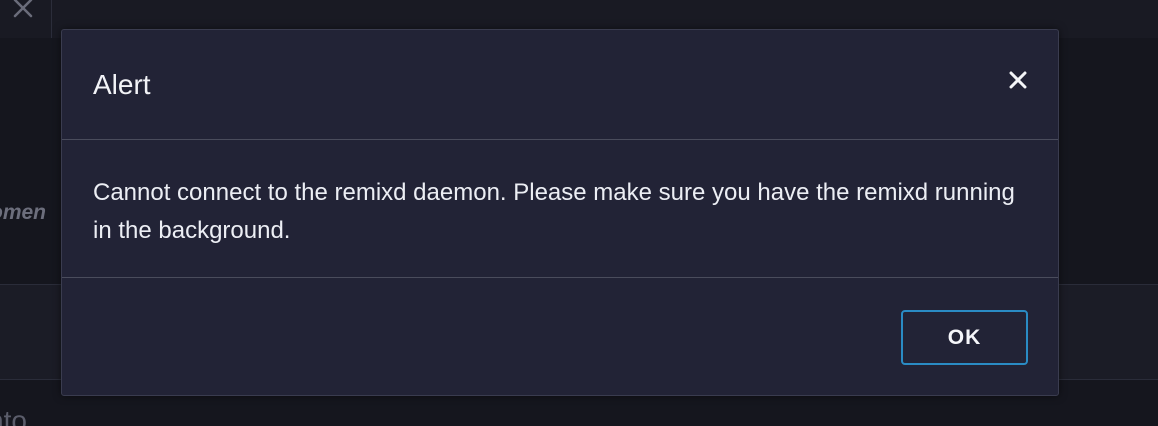 This screenshot has width=1158, height=426. I want to click on ok-button: OK, so click(964, 337).